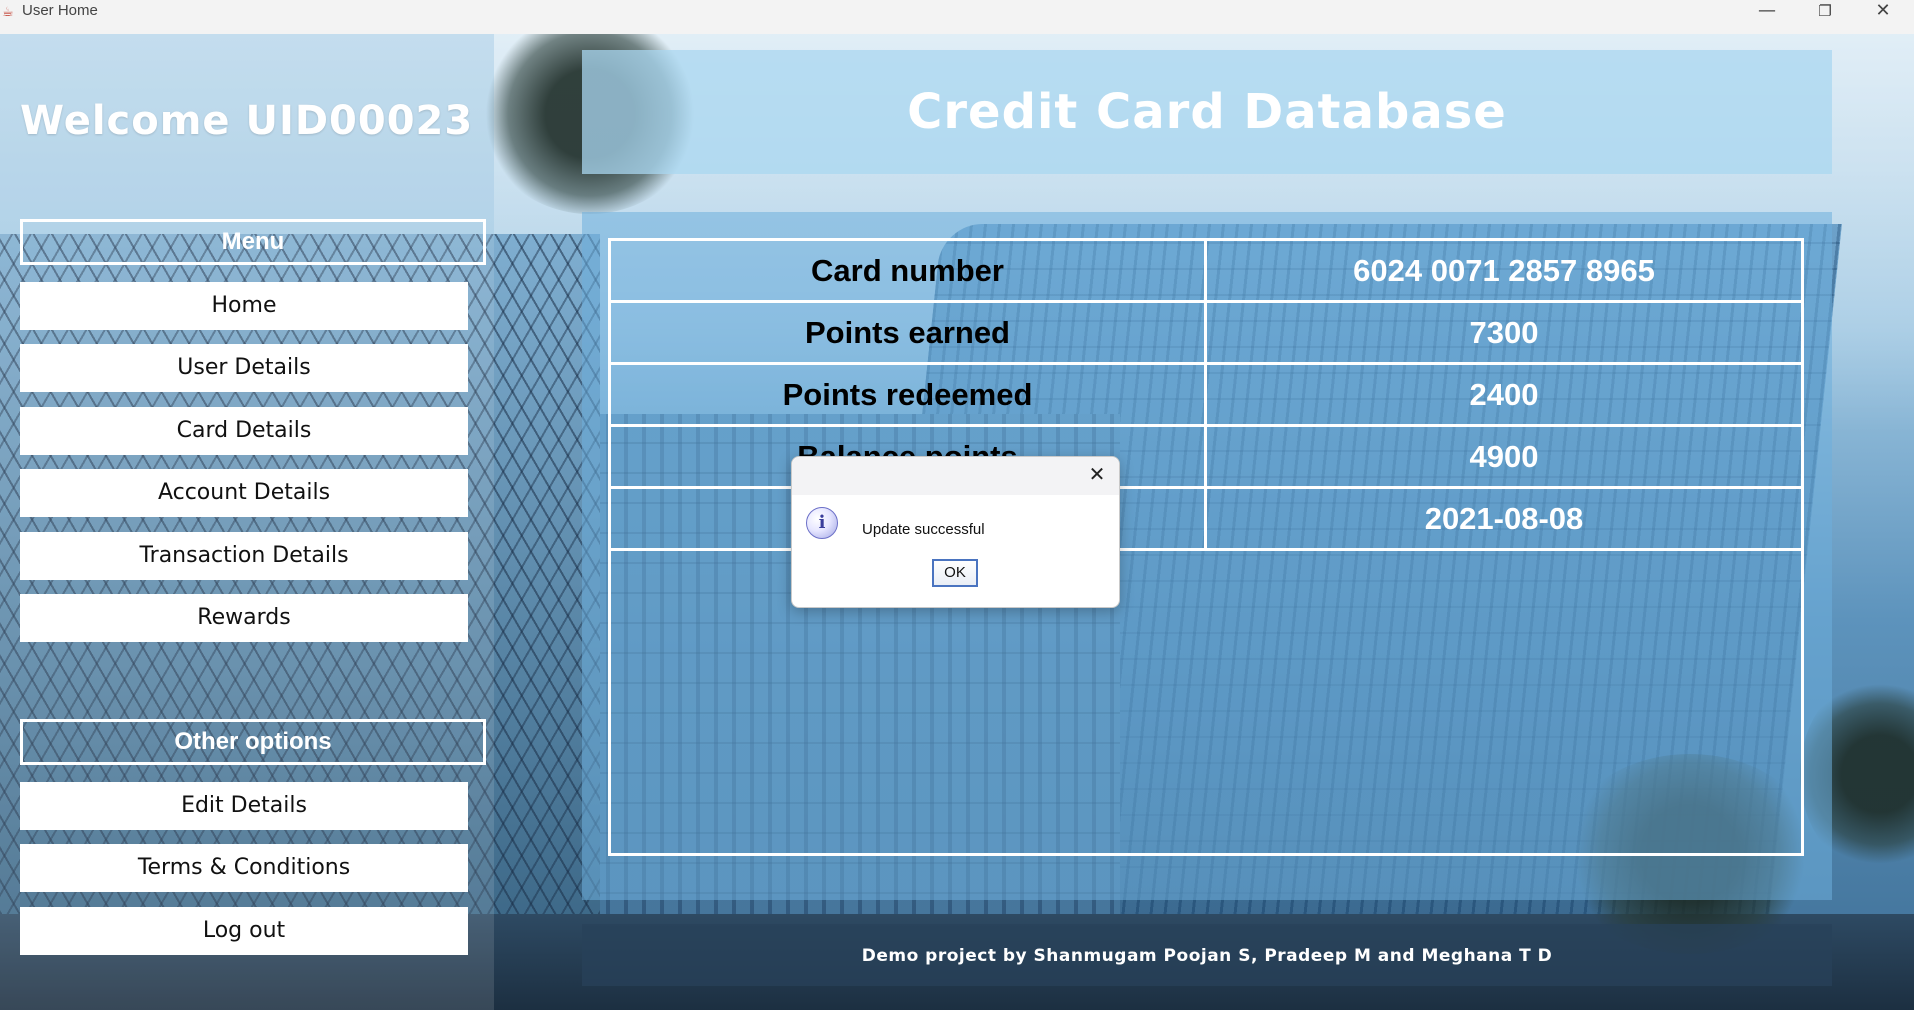  I want to click on message-dialog: ✕ i Update successful OK, so click(955, 532).